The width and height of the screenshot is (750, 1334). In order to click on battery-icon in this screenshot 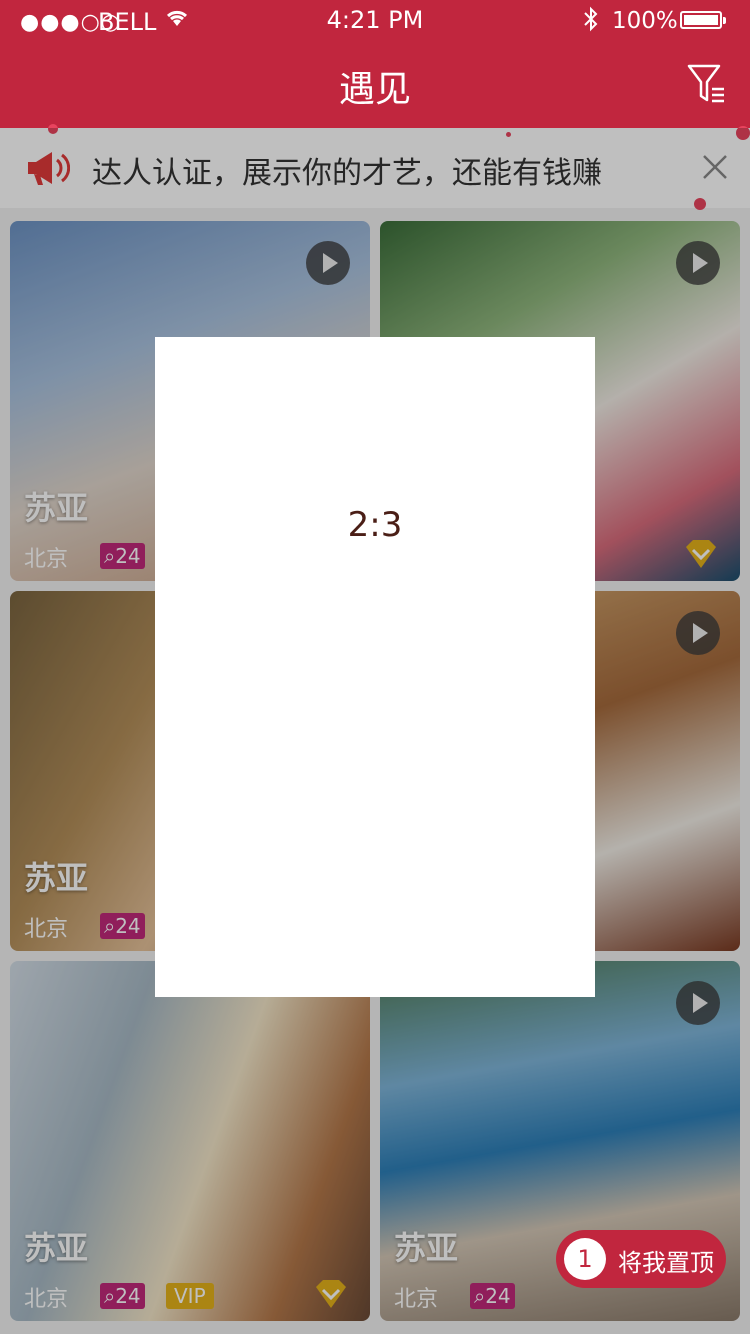, I will do `click(703, 20)`.